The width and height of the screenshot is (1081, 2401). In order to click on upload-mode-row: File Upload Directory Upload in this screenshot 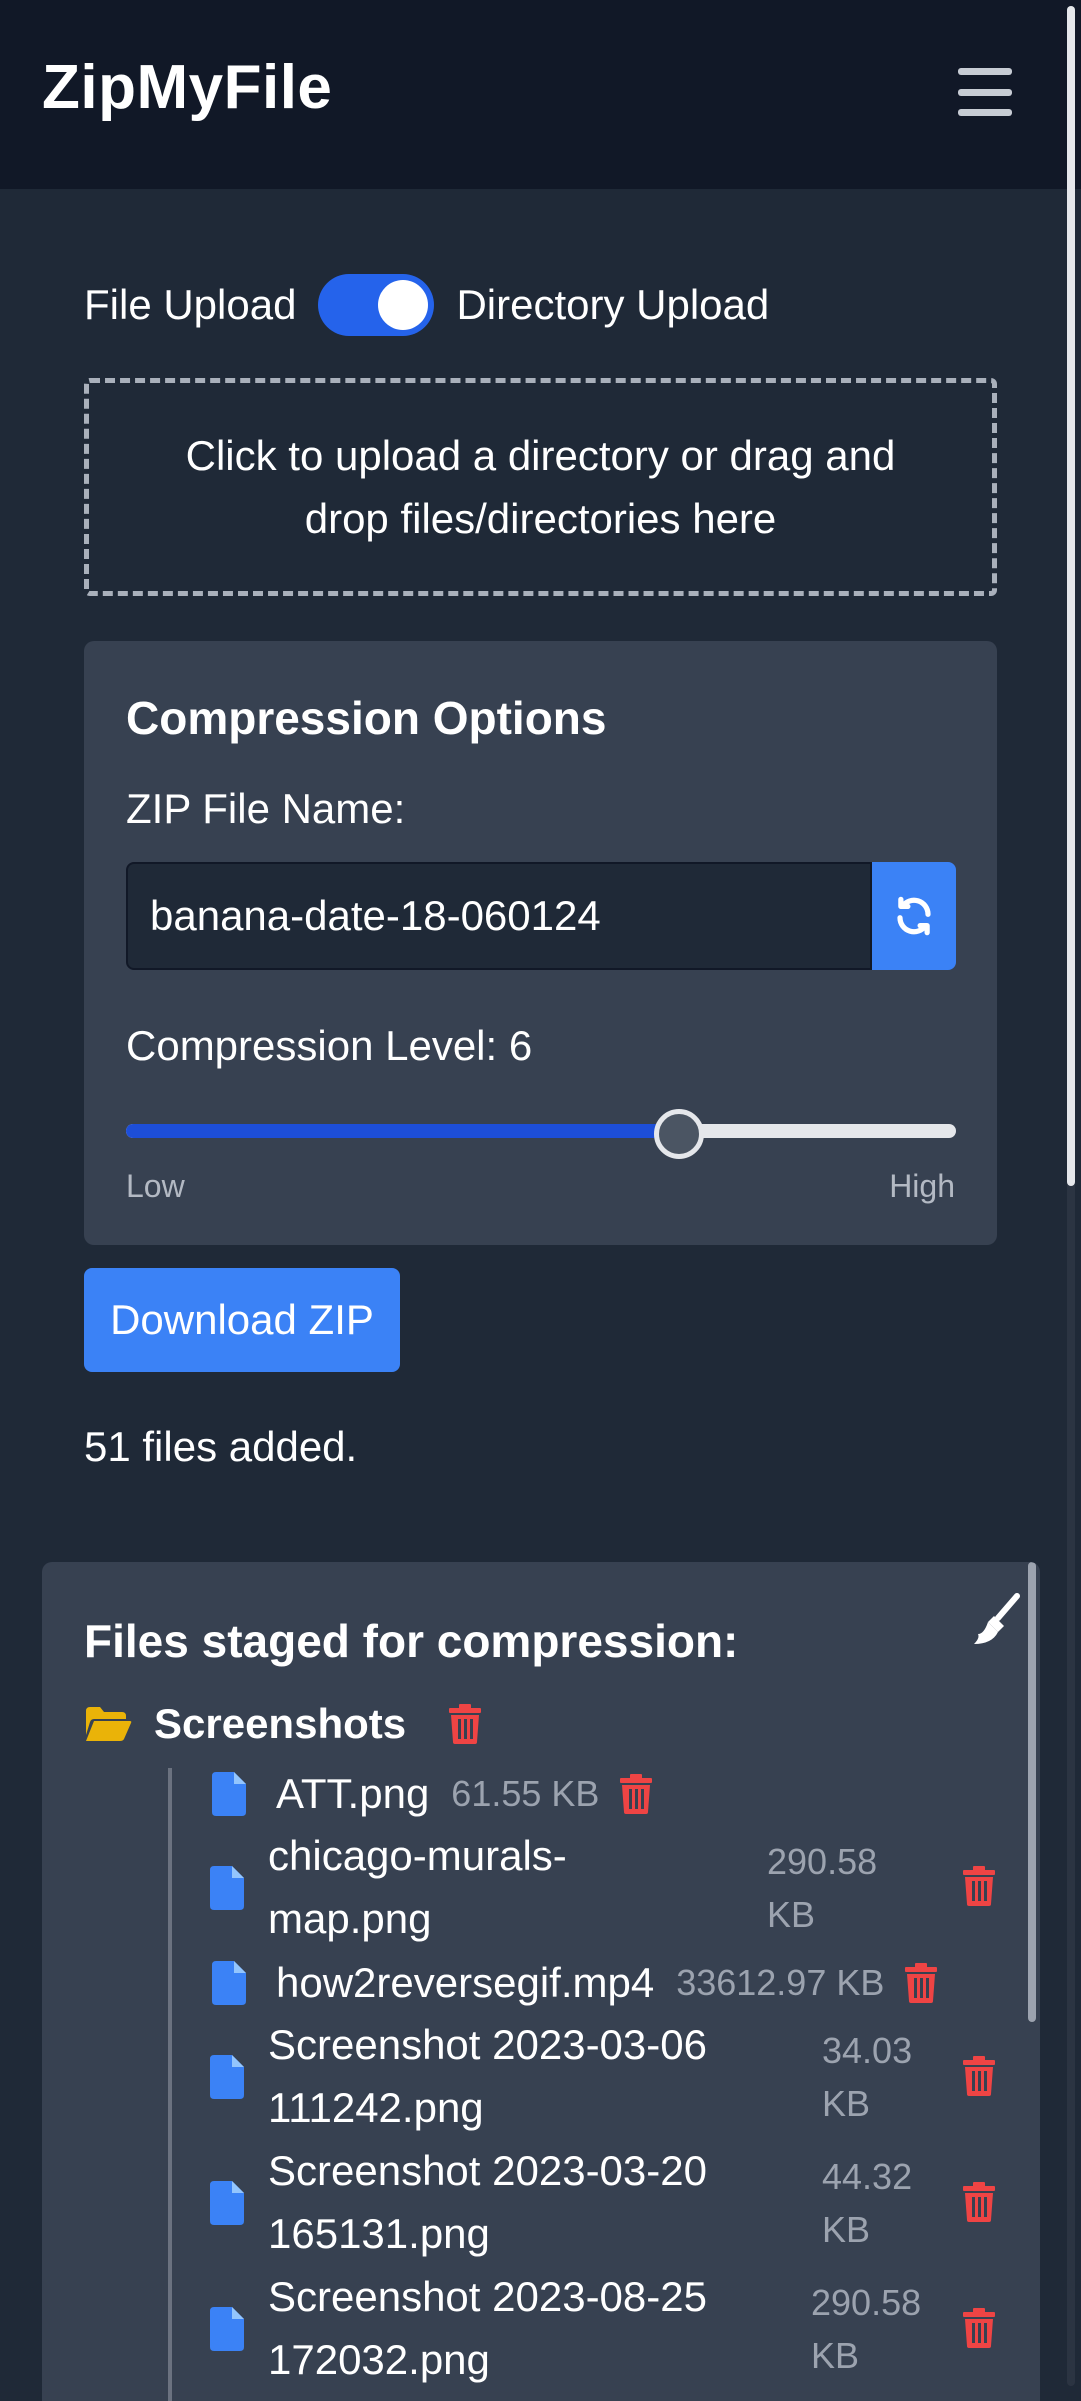, I will do `click(426, 305)`.